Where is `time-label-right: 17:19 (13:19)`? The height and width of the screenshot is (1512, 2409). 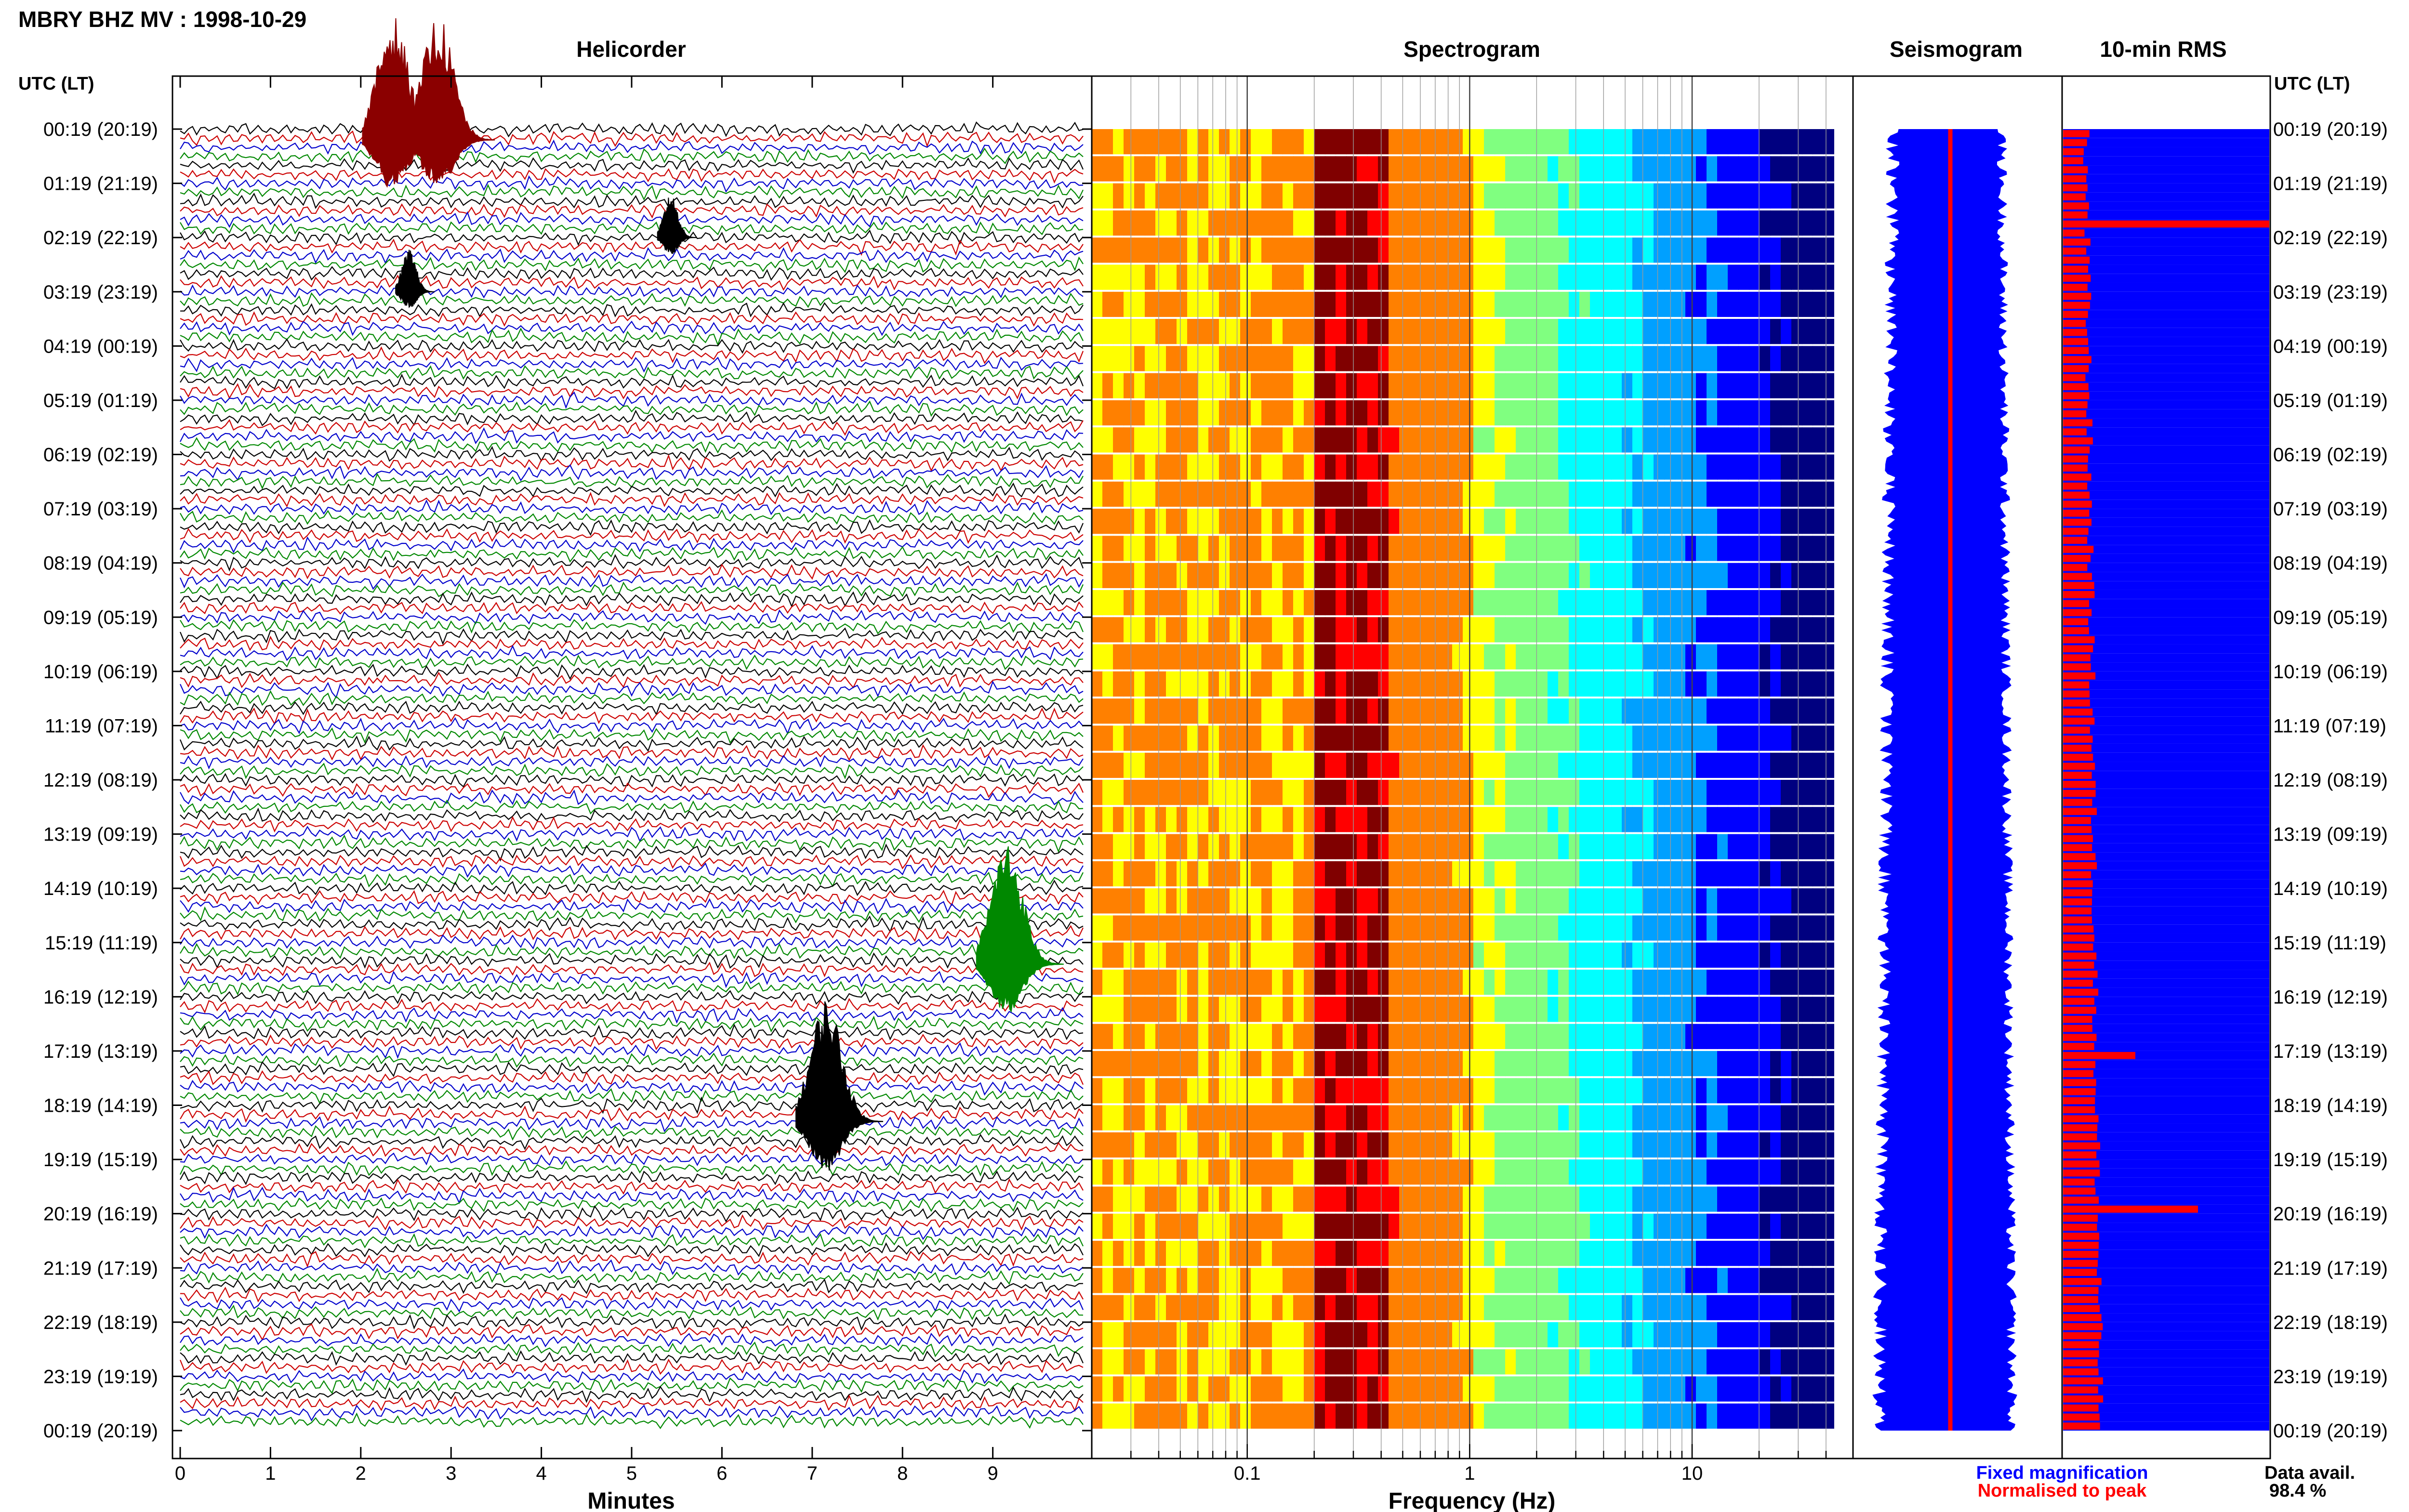 time-label-right: 17:19 (13:19) is located at coordinates (2330, 1051).